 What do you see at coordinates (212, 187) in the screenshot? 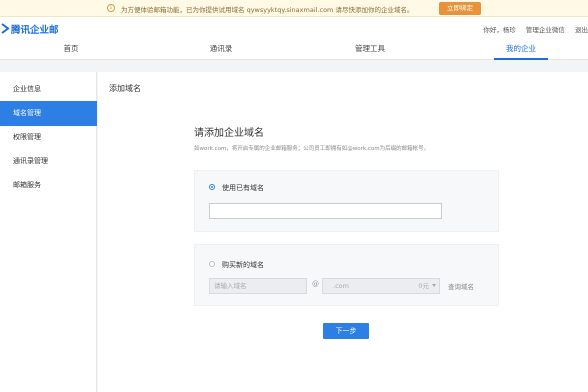
I see `radio-existing-domain` at bounding box center [212, 187].